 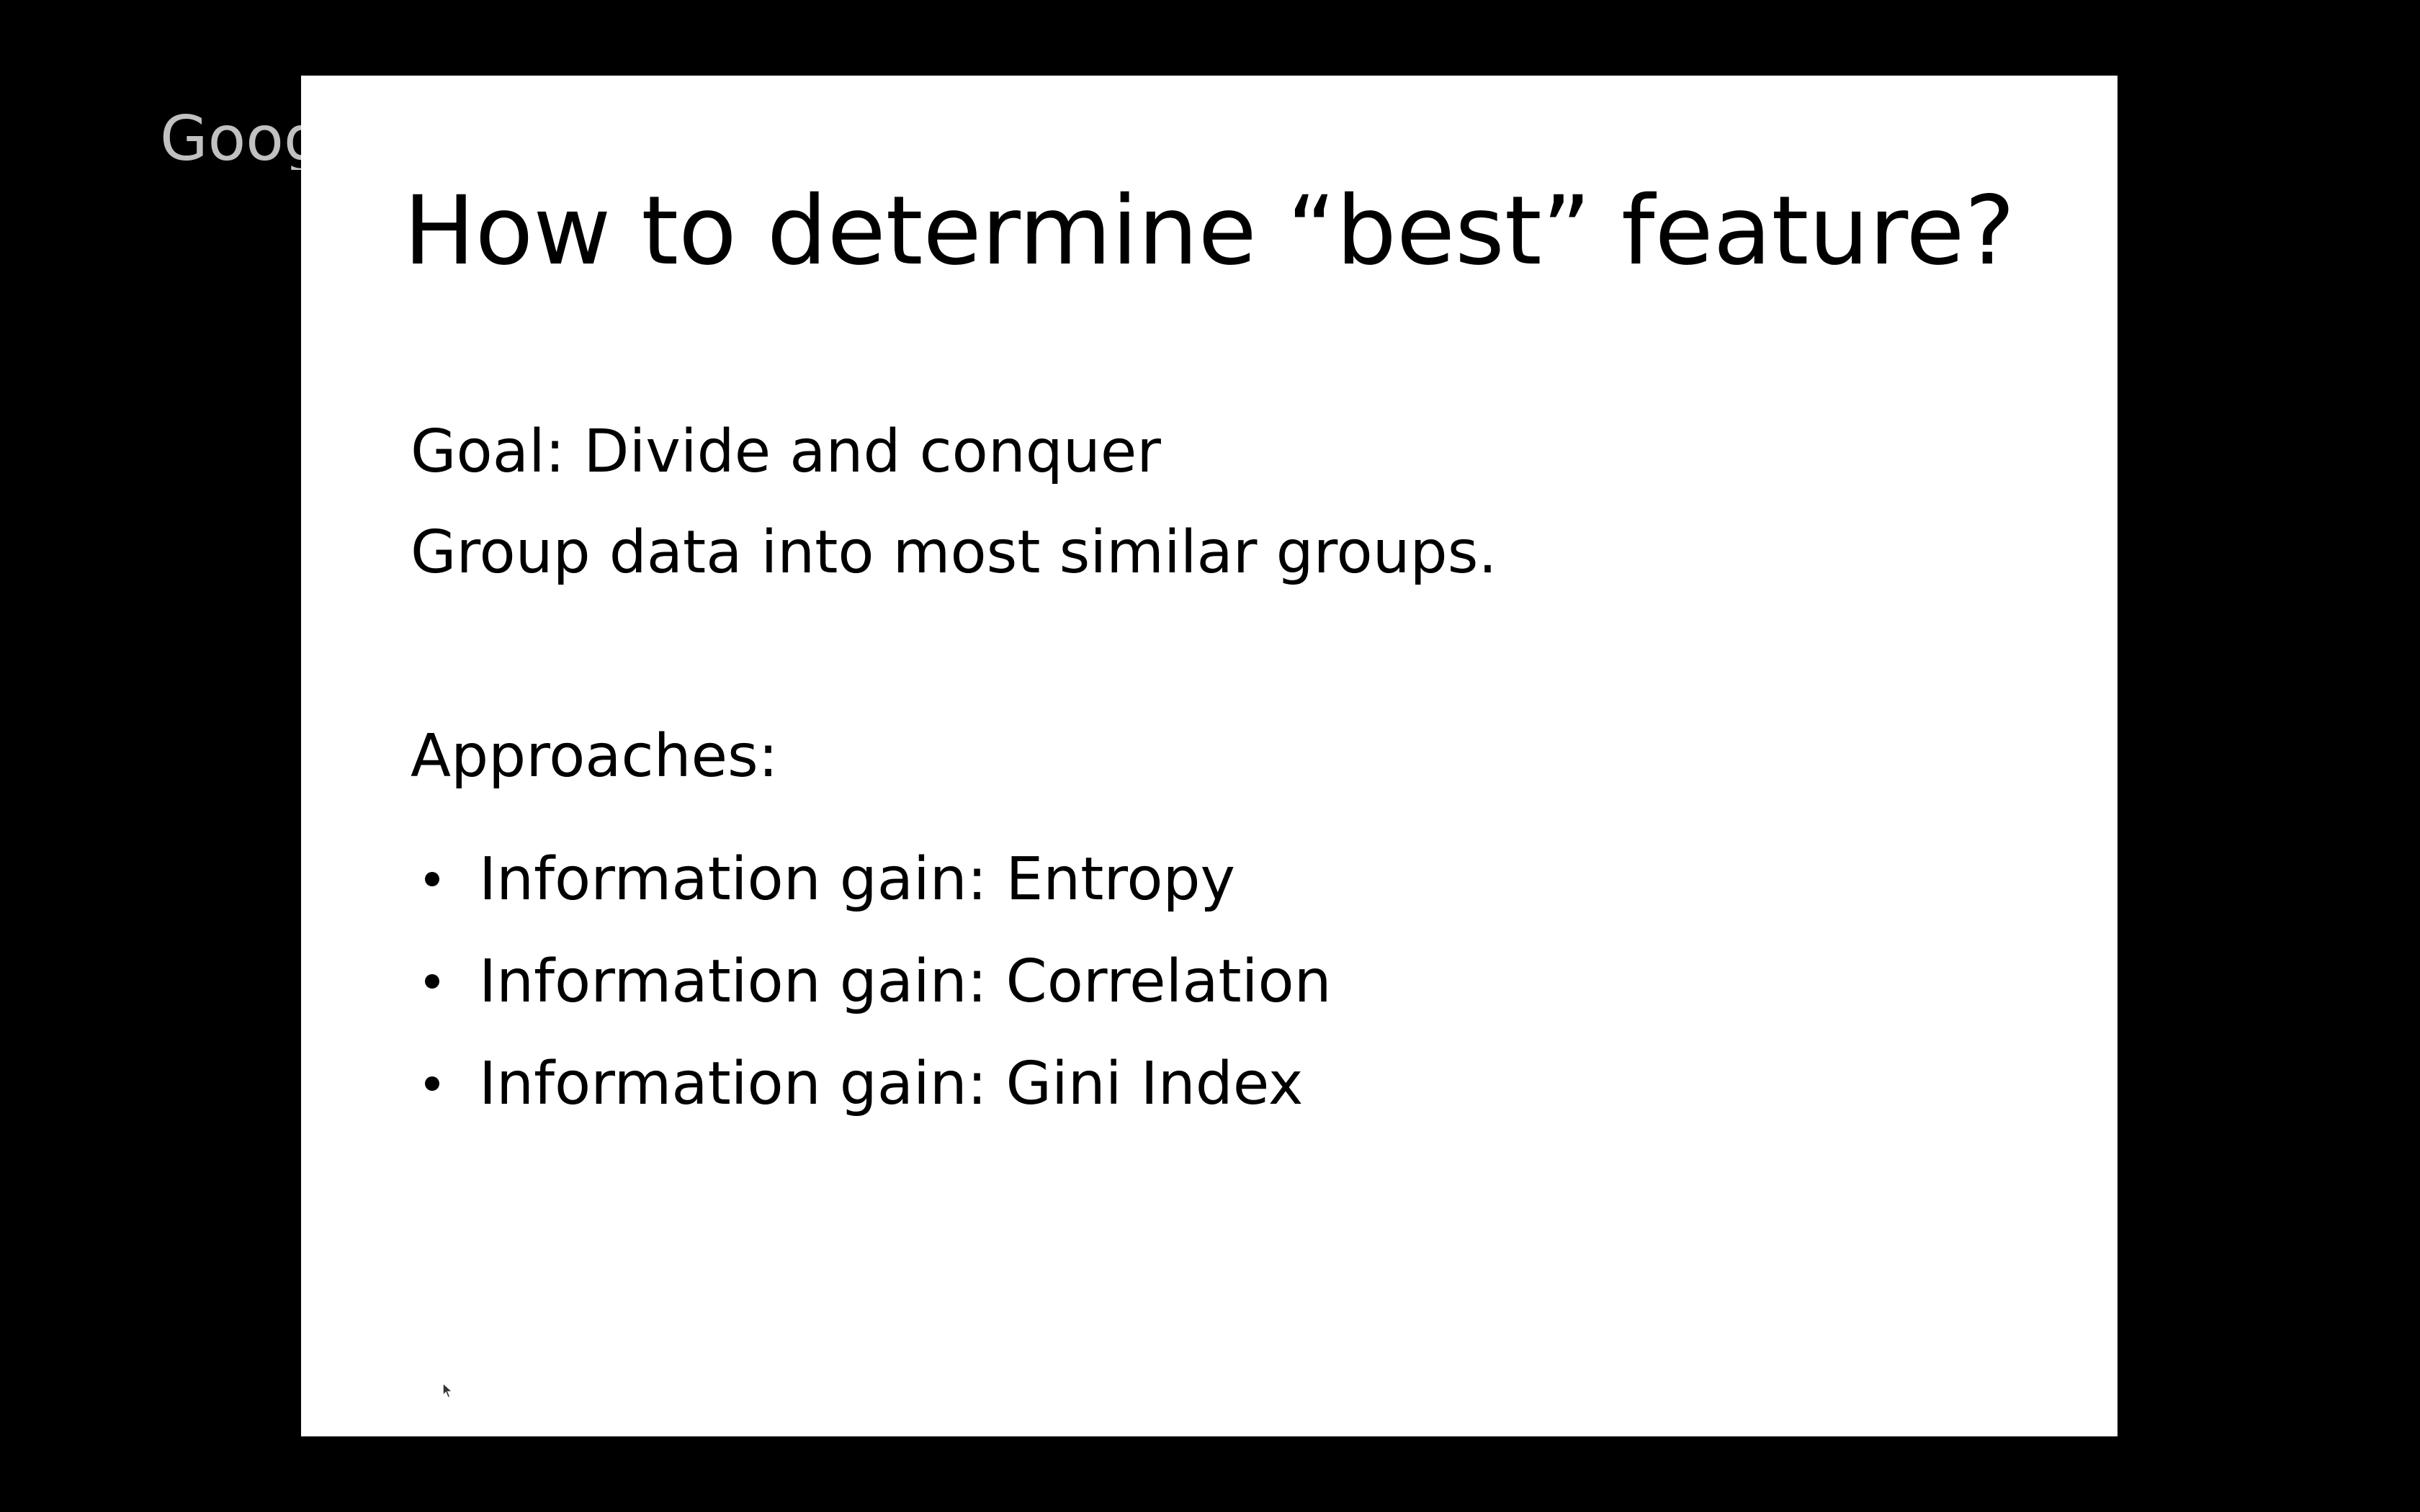 I want to click on approaches-heading: Approaches:, so click(x=595, y=756).